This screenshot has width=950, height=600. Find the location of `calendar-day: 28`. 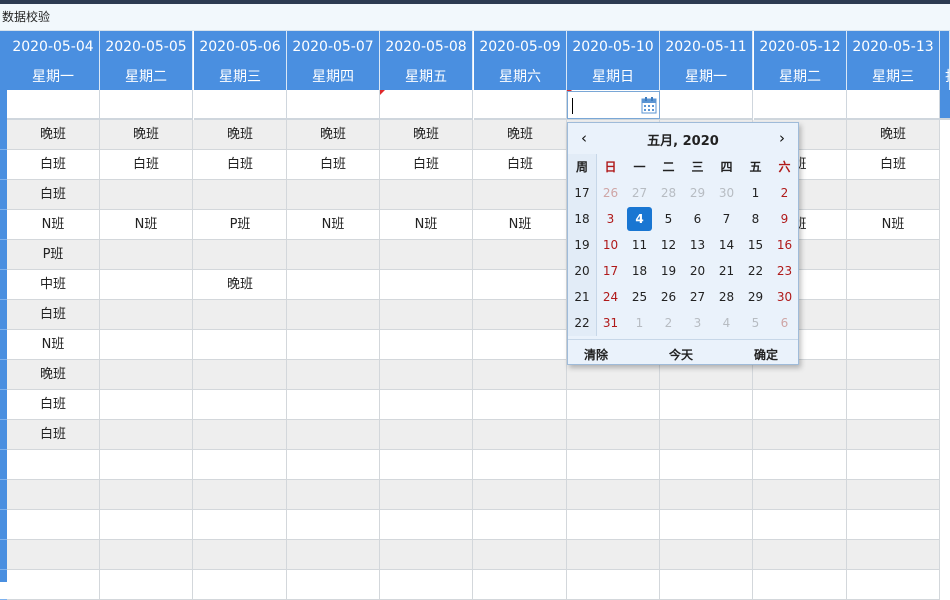

calendar-day: 28 is located at coordinates (726, 297).